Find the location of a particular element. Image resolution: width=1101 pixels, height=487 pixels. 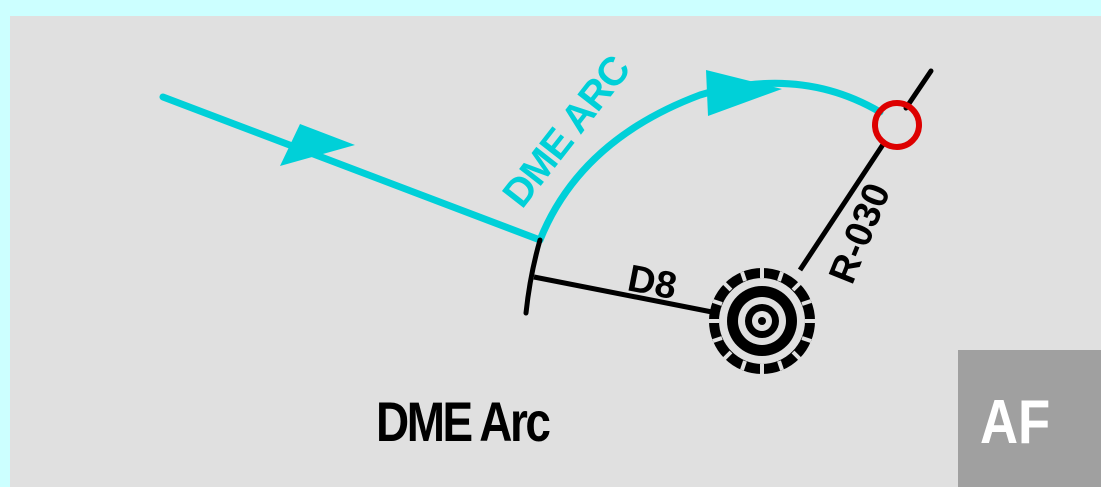

inbound-course-line is located at coordinates (351, 168).